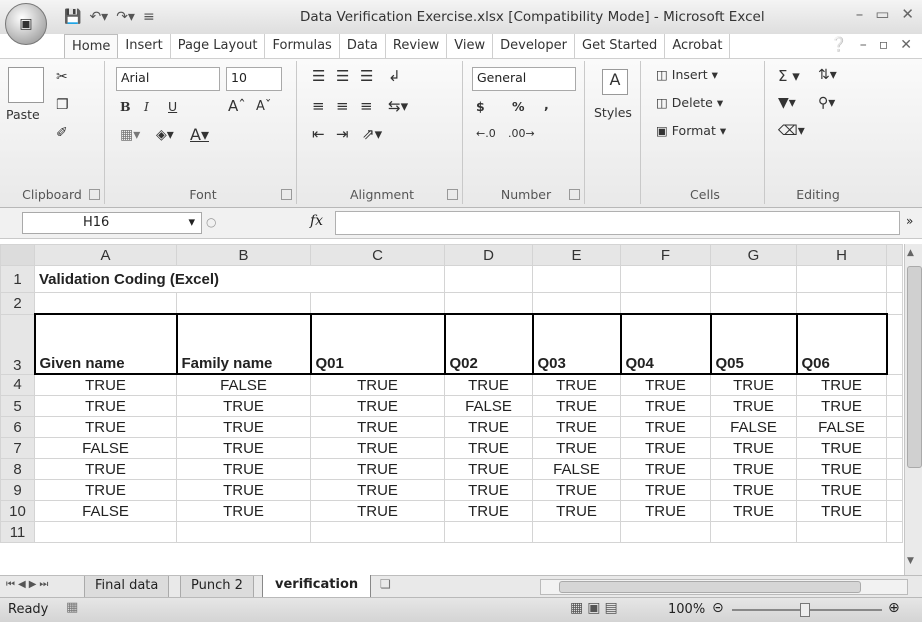 Image resolution: width=922 pixels, height=622 pixels. I want to click on close-button: ✕, so click(907, 14).